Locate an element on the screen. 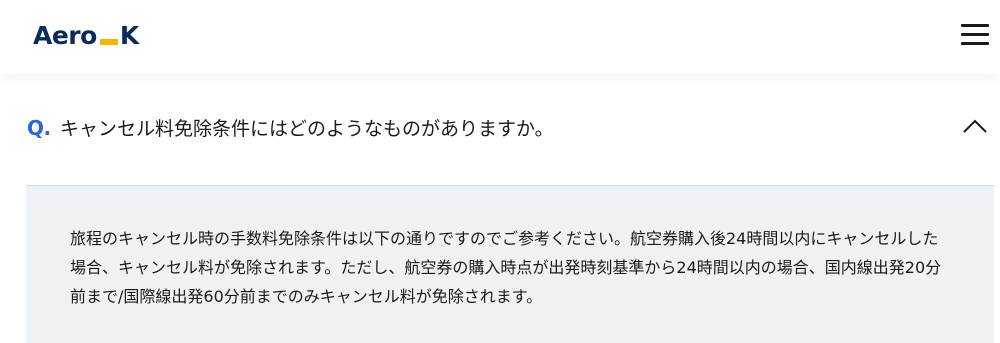  logo-text-aero: Aero is located at coordinates (65, 35).